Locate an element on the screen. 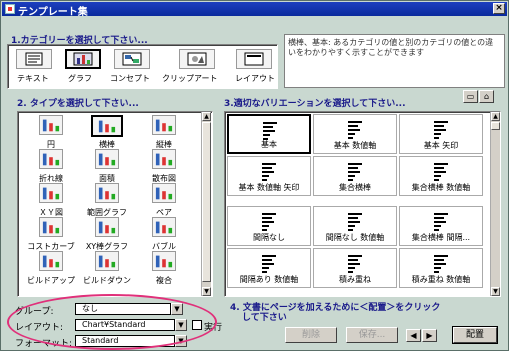  type-scrollbar: ▲ ▼ is located at coordinates (206, 204).